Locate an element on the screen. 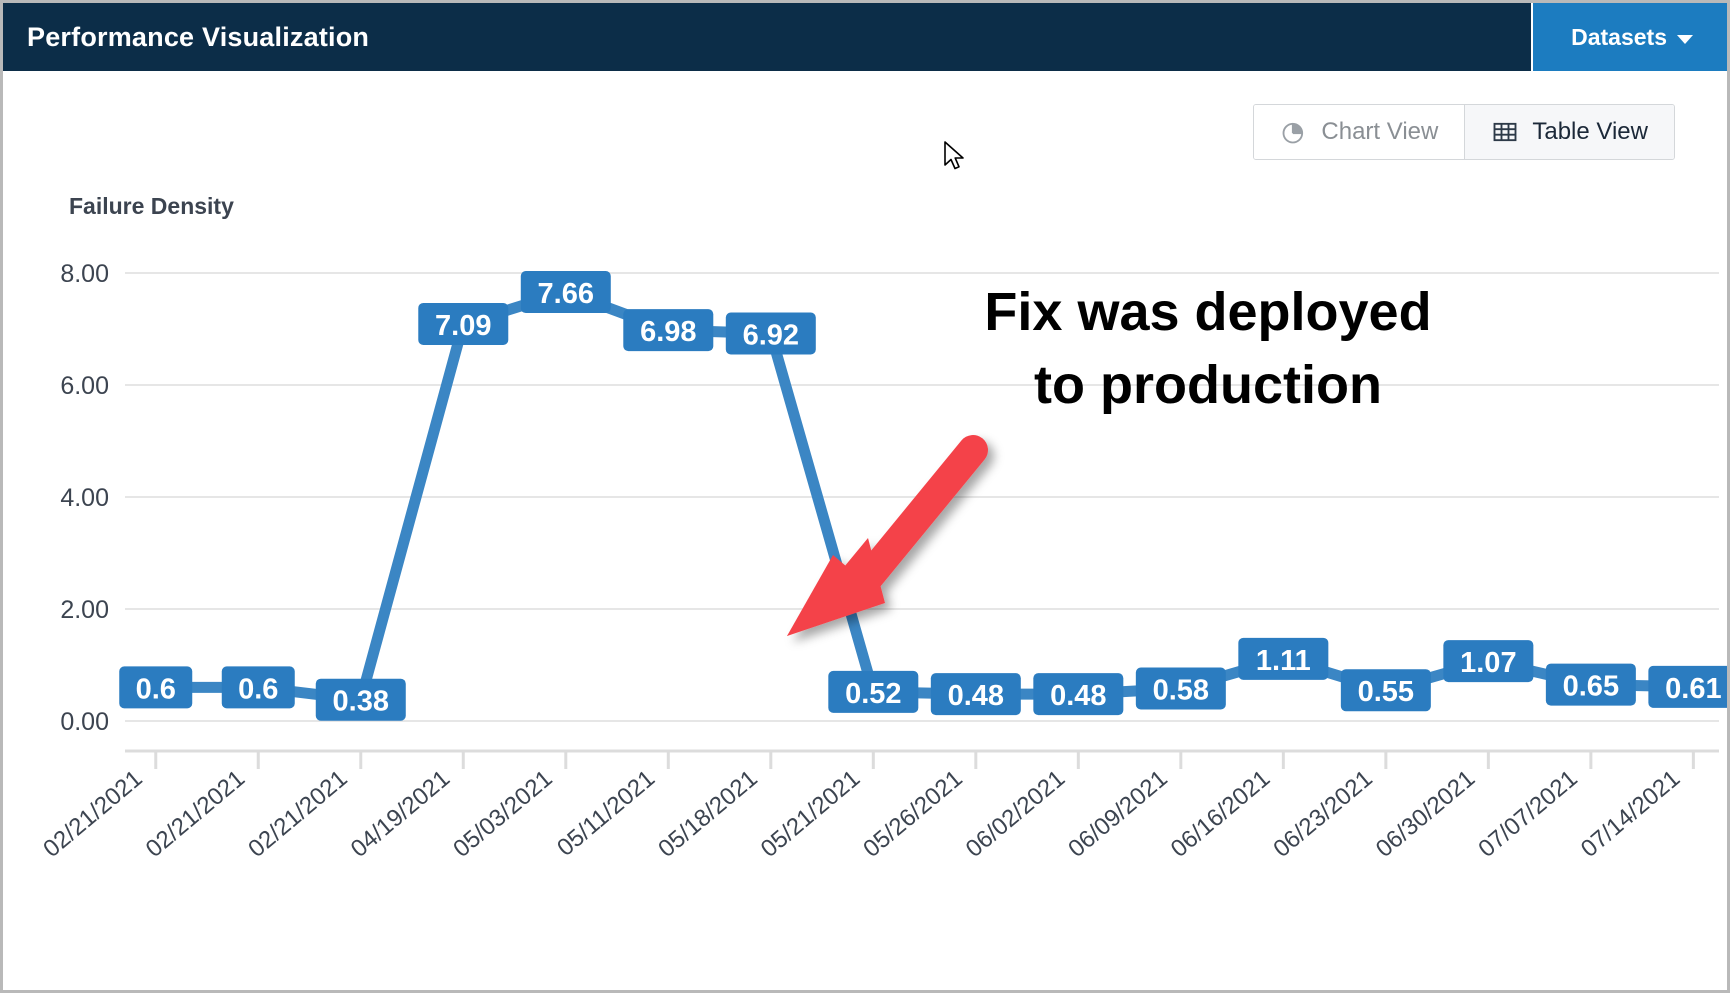  svg-text: 0.55 is located at coordinates (1386, 692).